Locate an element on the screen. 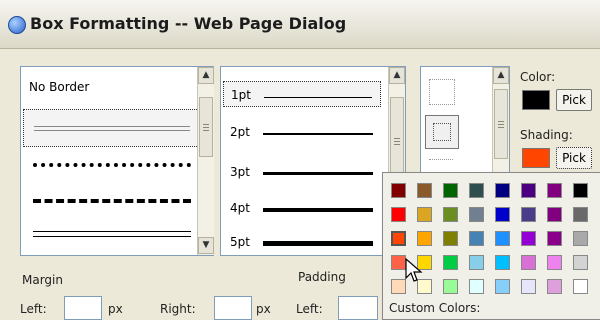 The width and height of the screenshot is (600, 320). ie-globe-icon is located at coordinates (17, 25).